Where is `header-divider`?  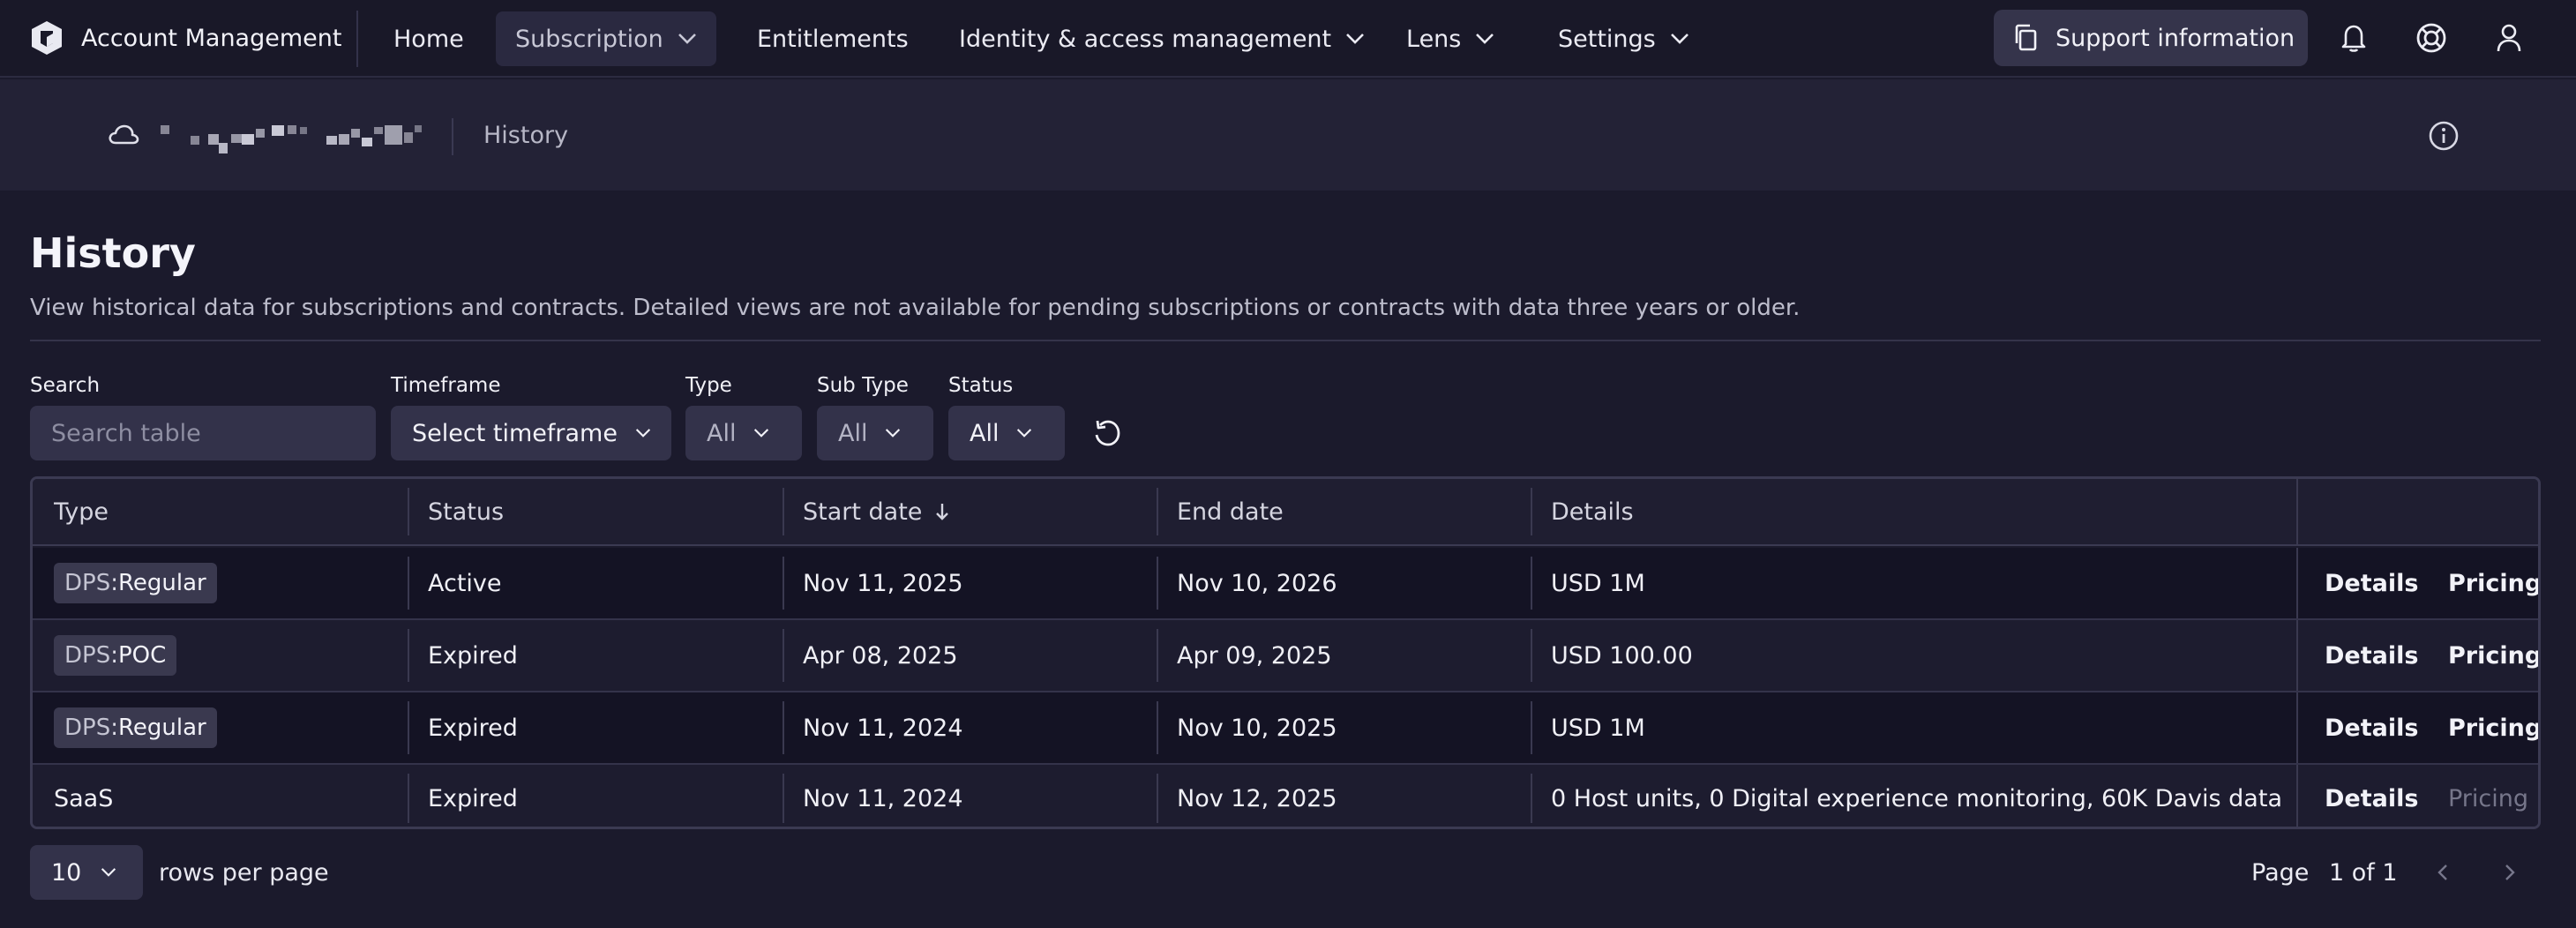 header-divider is located at coordinates (1286, 340).